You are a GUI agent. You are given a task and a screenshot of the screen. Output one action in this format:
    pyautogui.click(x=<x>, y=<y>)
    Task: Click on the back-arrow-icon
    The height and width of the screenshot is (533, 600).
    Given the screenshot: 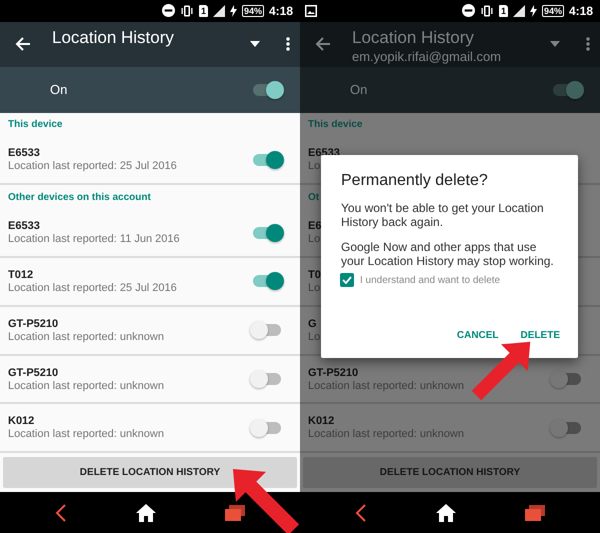 What is the action you would take?
    pyautogui.click(x=23, y=43)
    